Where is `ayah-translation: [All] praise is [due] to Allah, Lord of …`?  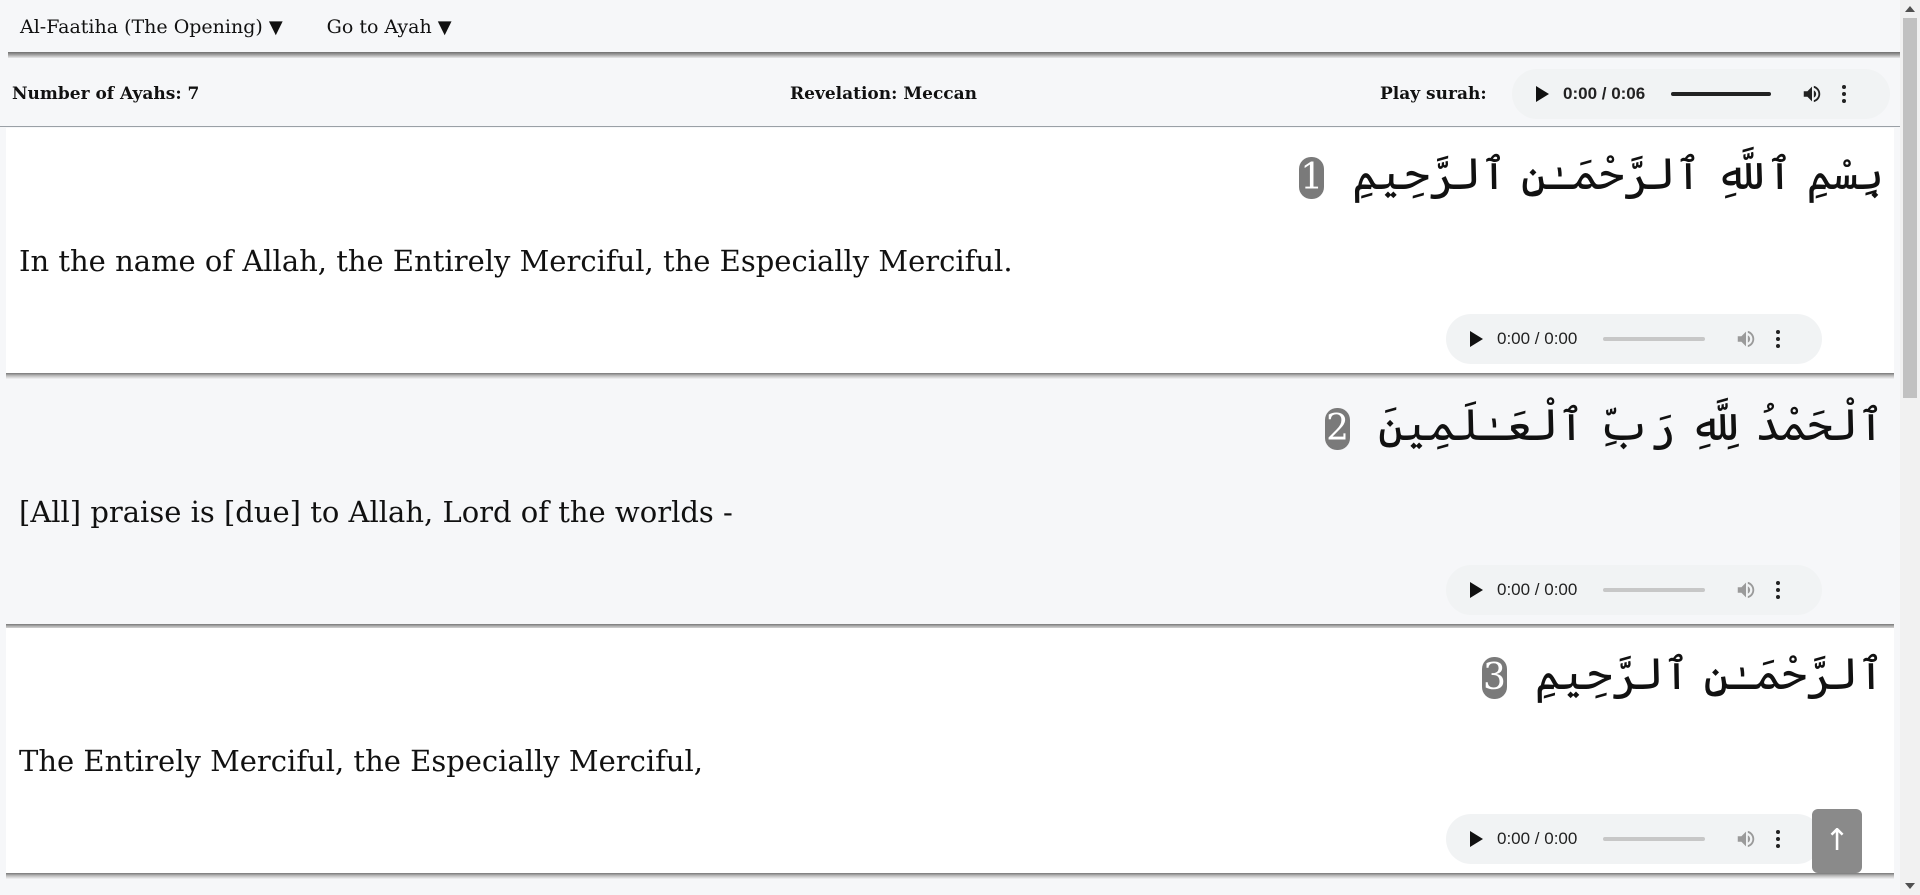
ayah-translation: [All] praise is [due] to Allah, Lord of … is located at coordinates (376, 512).